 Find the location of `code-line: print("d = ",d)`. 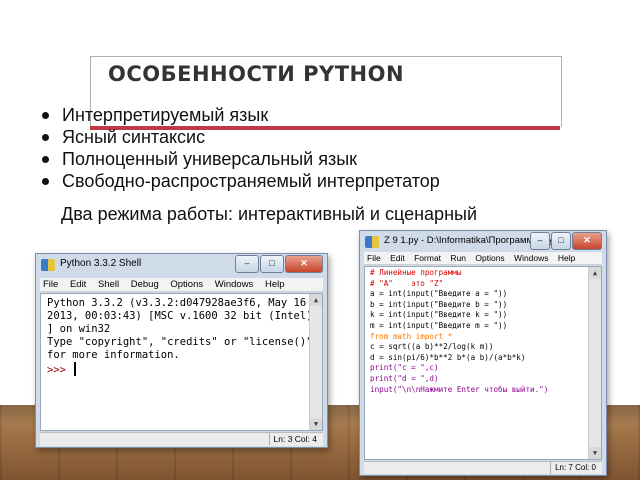

code-line: print("d = ",d) is located at coordinates (404, 378).